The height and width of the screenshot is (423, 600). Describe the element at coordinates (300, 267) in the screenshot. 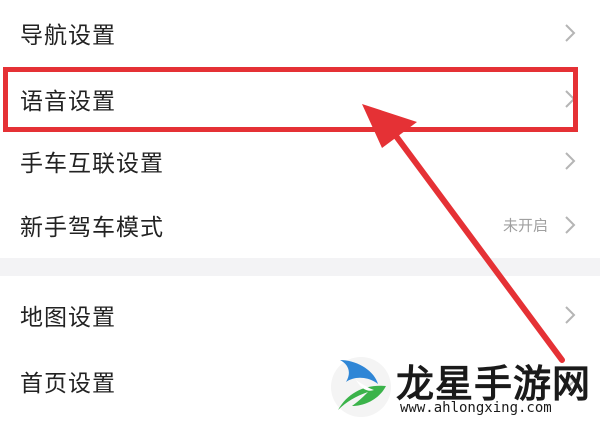

I see `section-separator` at that location.